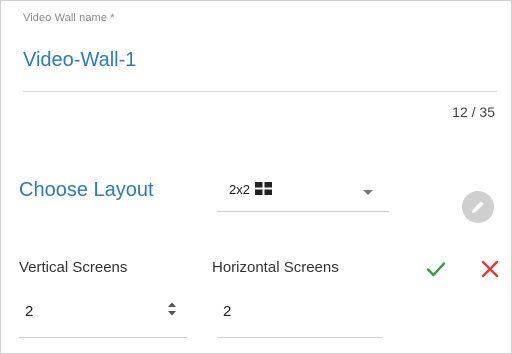  What do you see at coordinates (275, 267) in the screenshot?
I see `horizontal-screens-label: Horizontal Screens` at bounding box center [275, 267].